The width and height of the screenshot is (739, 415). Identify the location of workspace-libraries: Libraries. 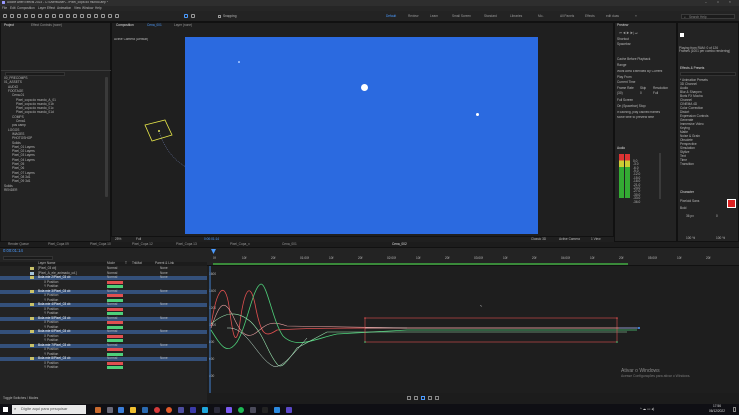
(516, 16).